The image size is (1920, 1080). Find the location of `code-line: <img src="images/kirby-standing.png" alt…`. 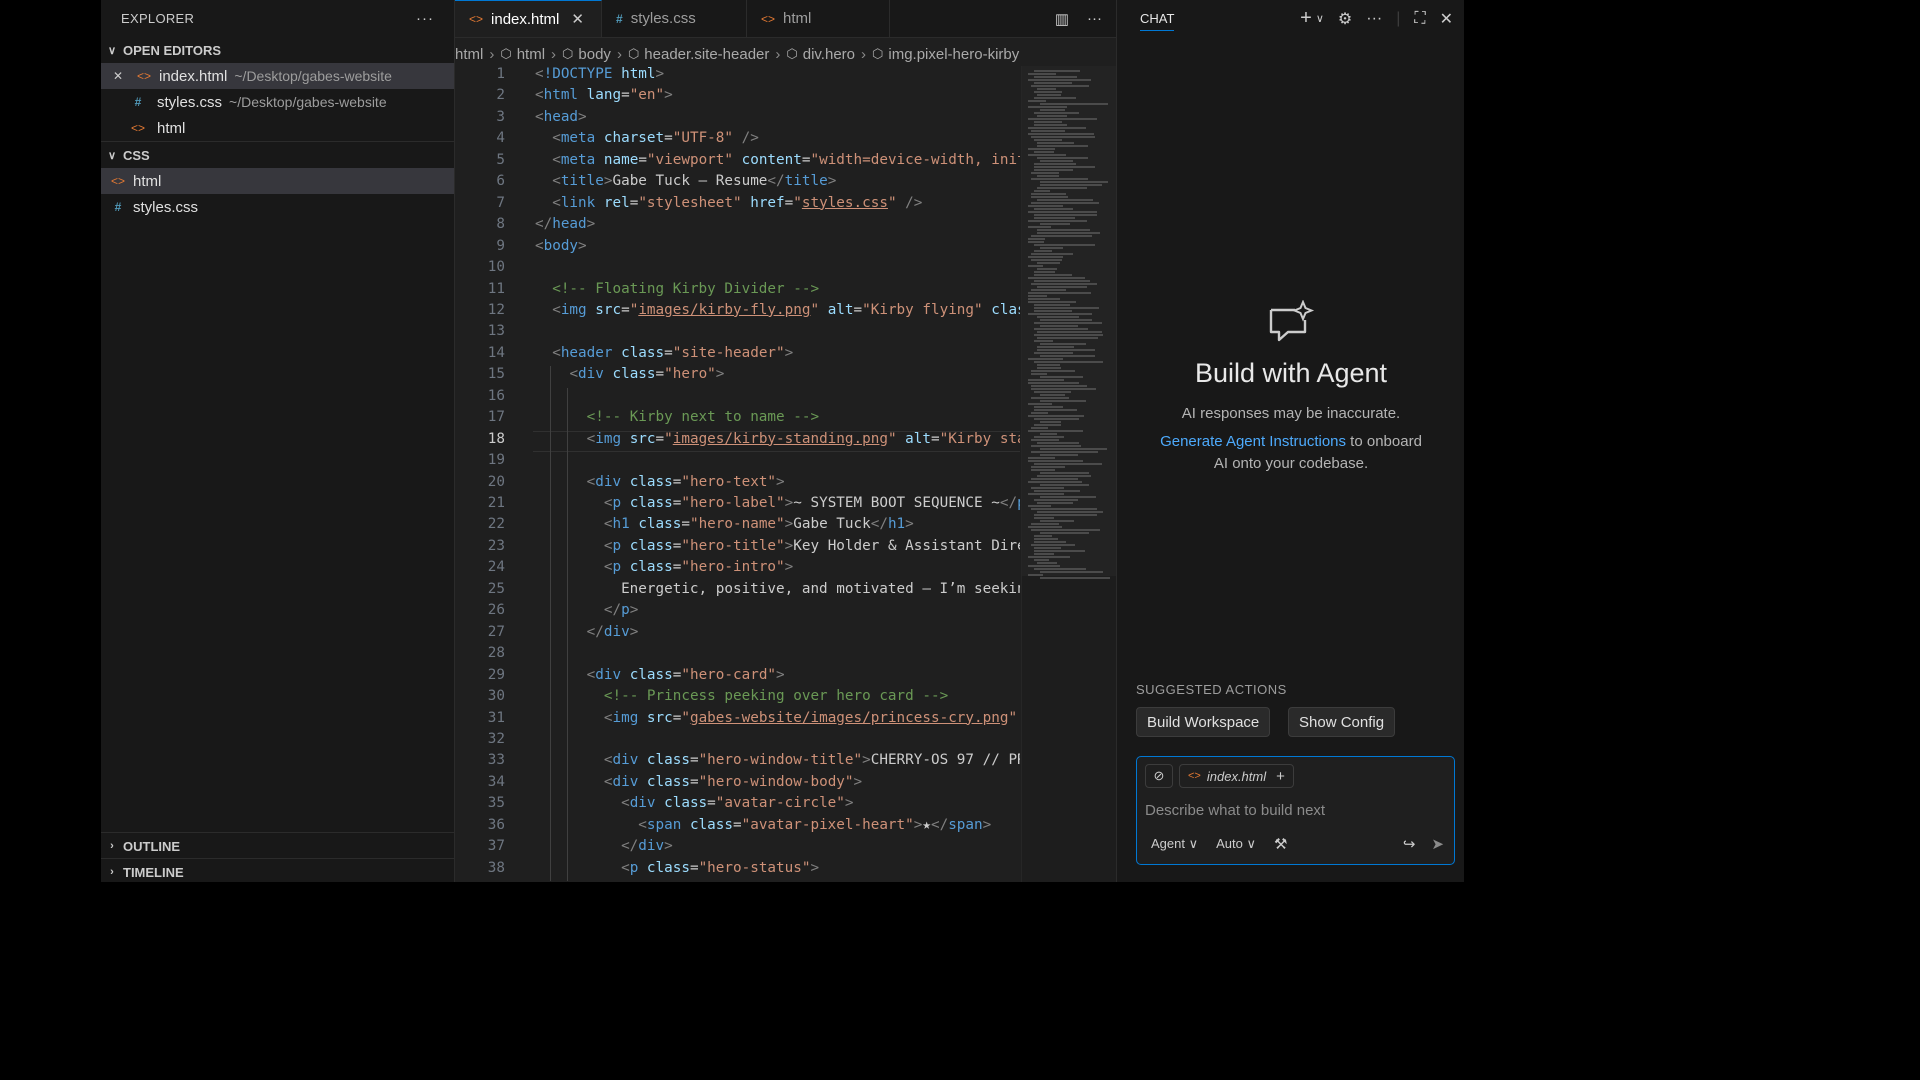

code-line: <img src="images/kirby-standing.png" alt… is located at coordinates (777, 439).